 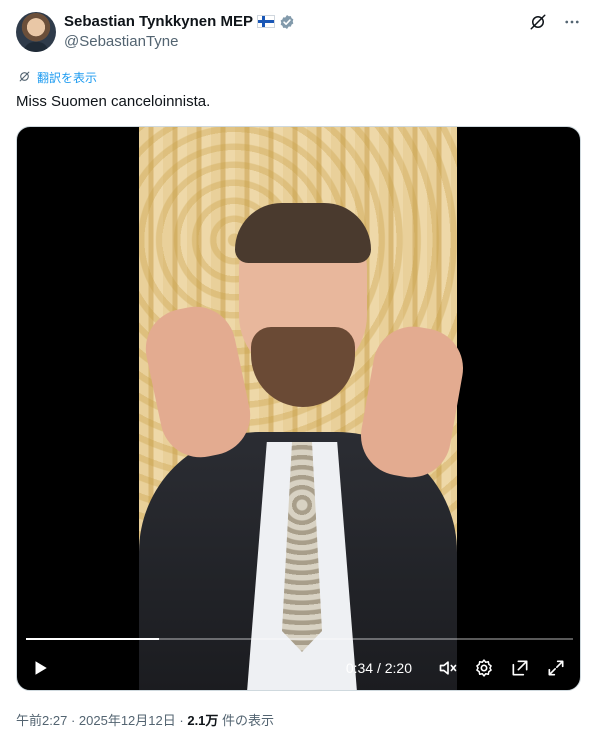 What do you see at coordinates (248, 720) in the screenshot?
I see `views-label: 件の表示` at bounding box center [248, 720].